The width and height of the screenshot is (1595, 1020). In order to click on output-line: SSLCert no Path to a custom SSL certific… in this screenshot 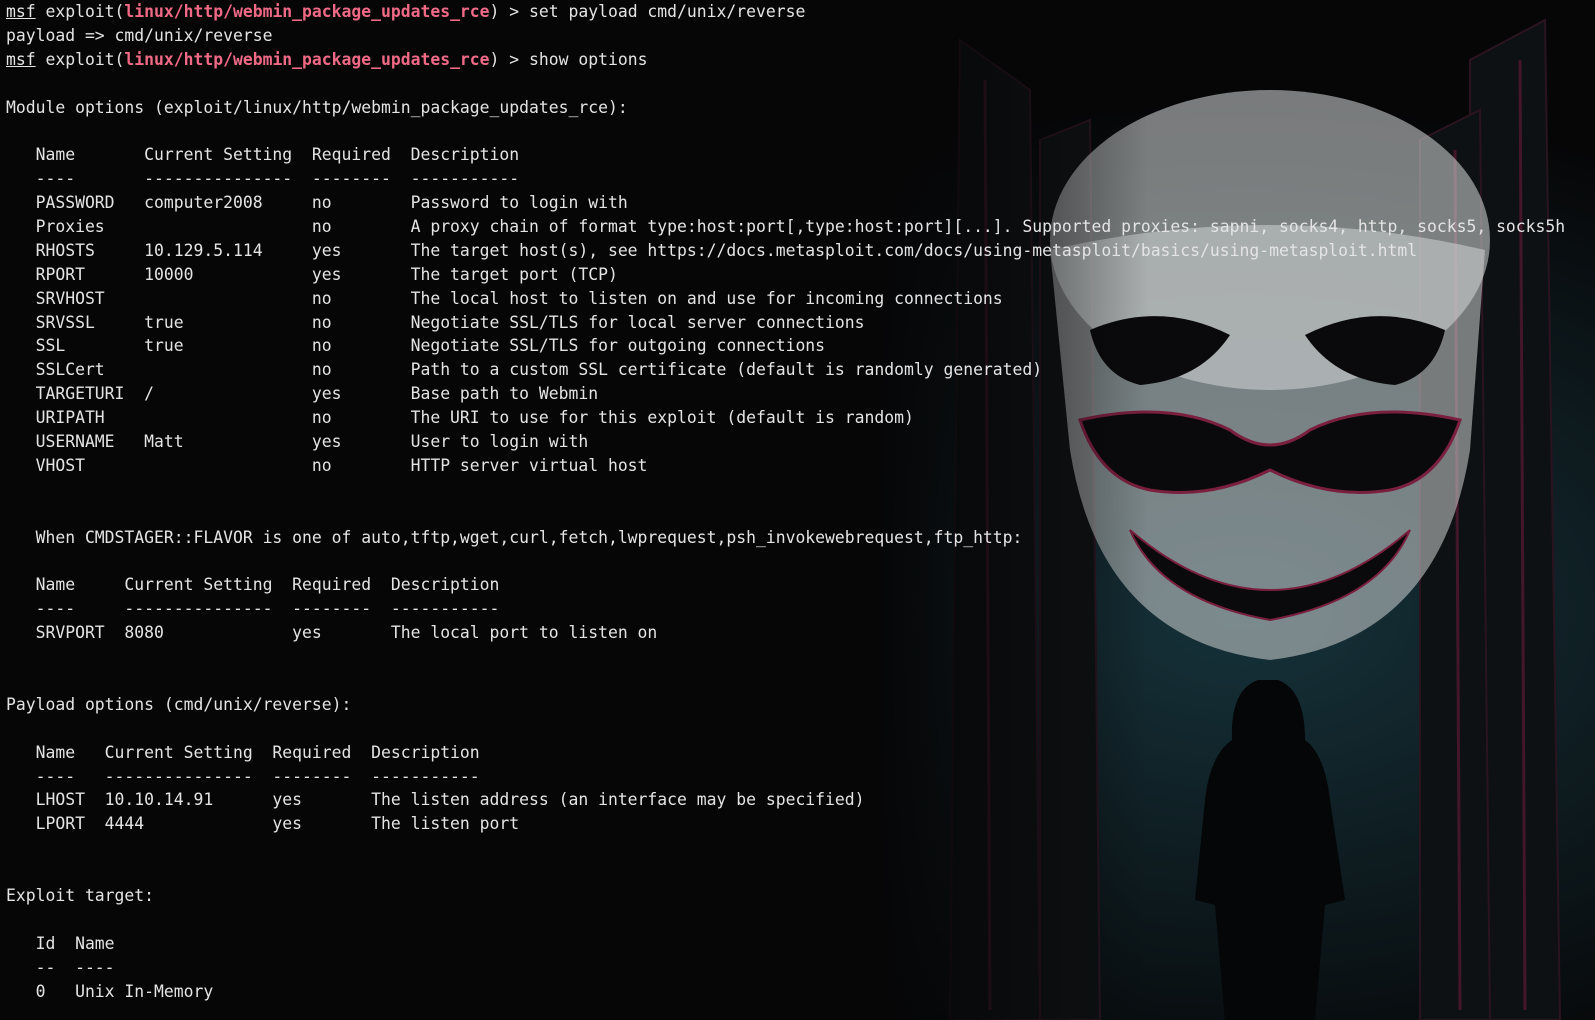, I will do `click(524, 370)`.